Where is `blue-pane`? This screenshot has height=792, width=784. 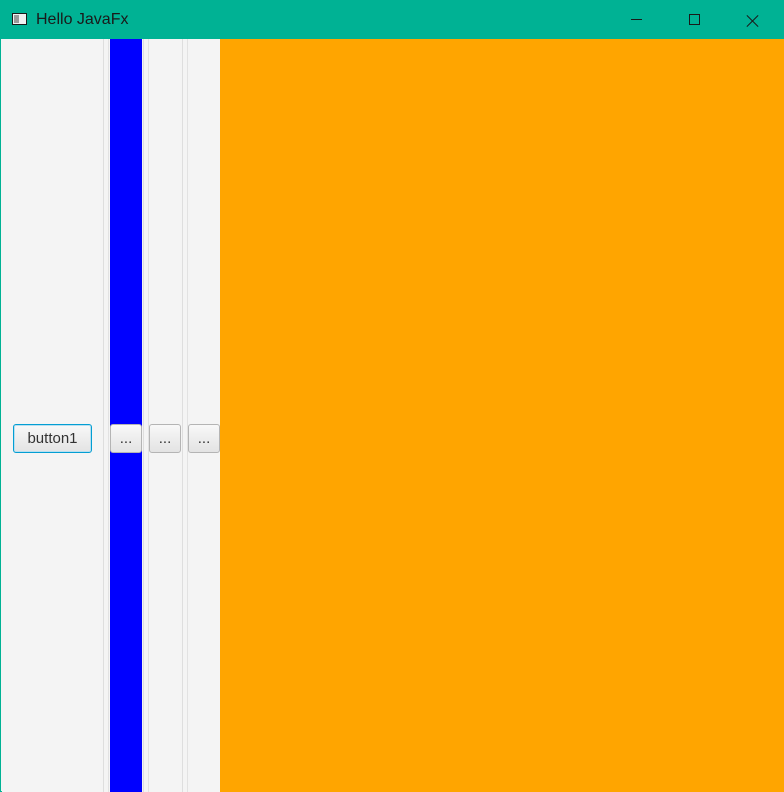 blue-pane is located at coordinates (126, 415).